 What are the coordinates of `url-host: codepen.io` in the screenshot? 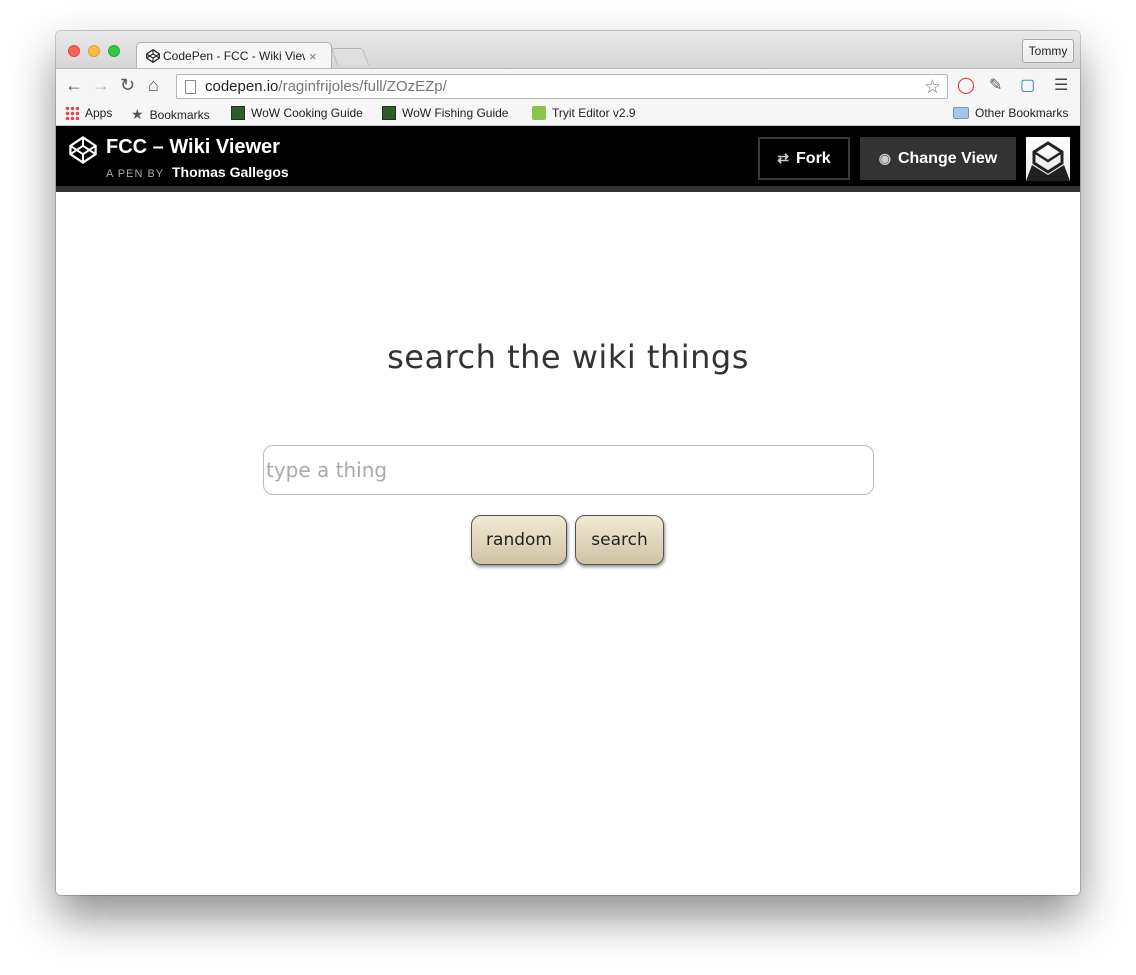 It's located at (242, 86).